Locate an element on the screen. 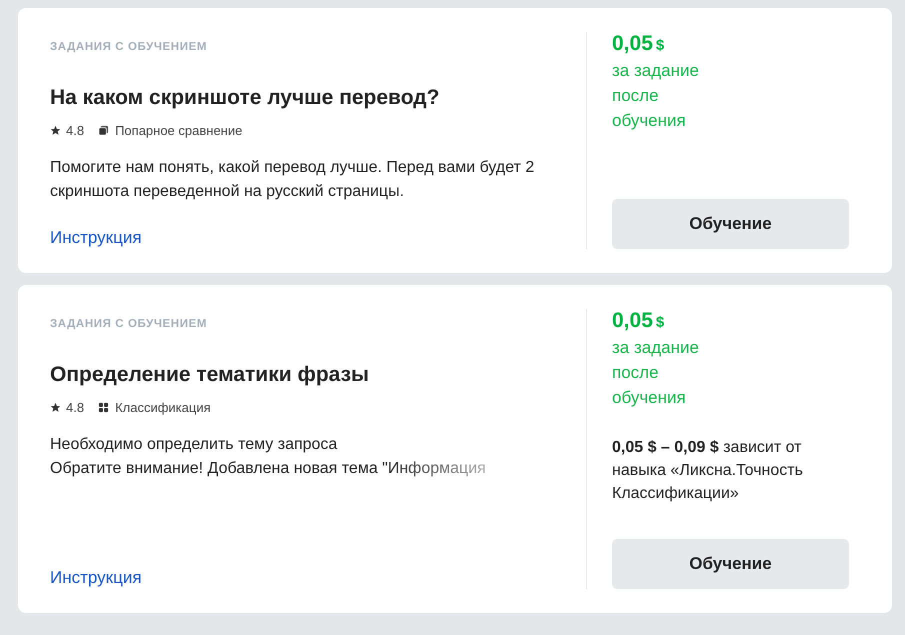  task-description: Помогите нам понять, какой перевод лучше. Перед вами будет 2 скриншота переведенной на русский страницы. is located at coordinates (293, 180).